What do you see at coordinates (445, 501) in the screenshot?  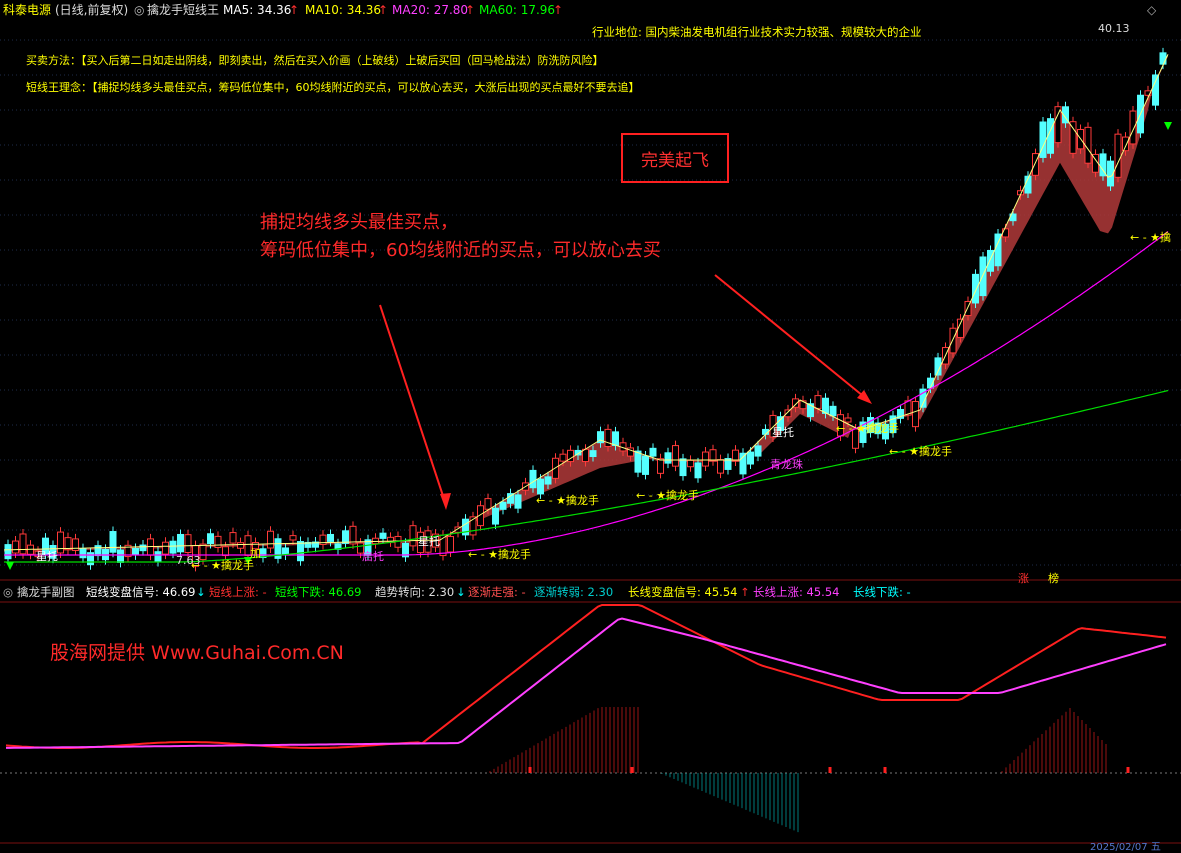 I see `annotation-arrowhead` at bounding box center [445, 501].